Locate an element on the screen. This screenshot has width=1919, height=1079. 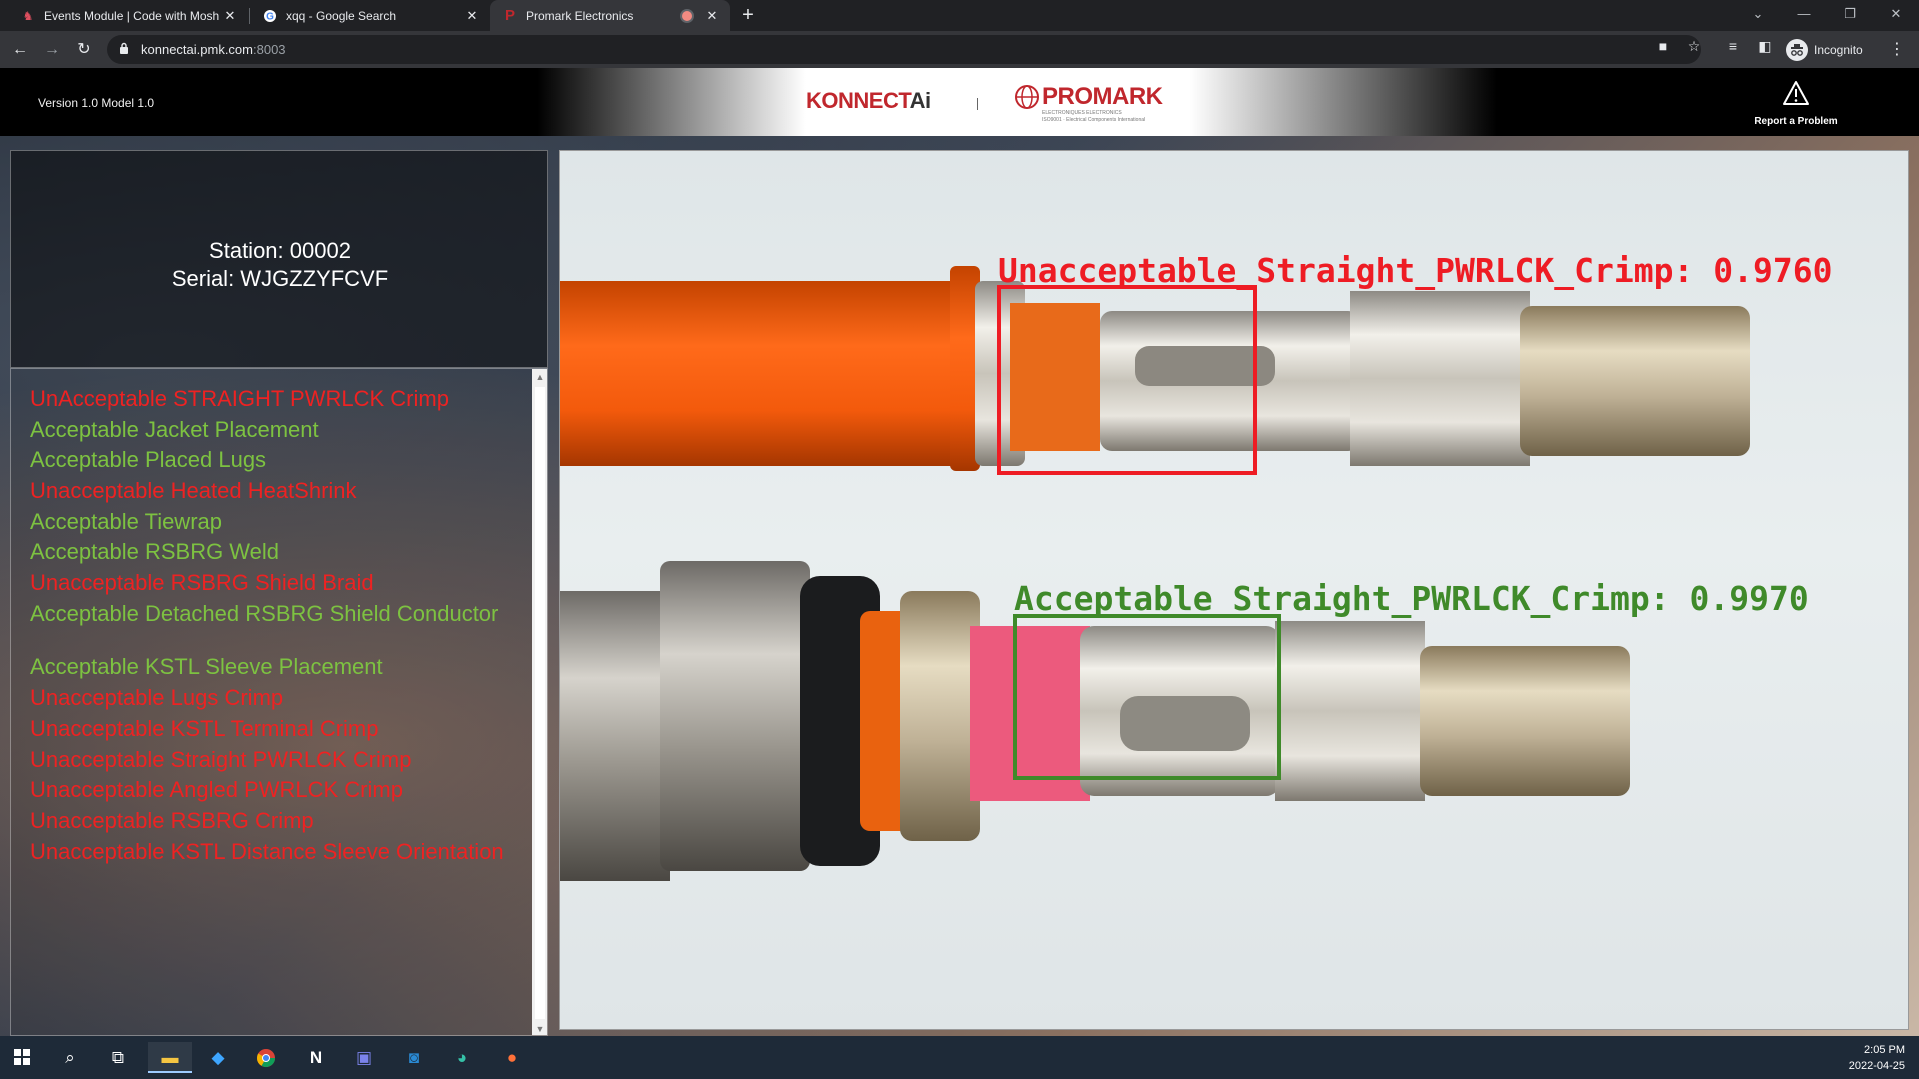
bottom-collar is located at coordinates (1350, 711).